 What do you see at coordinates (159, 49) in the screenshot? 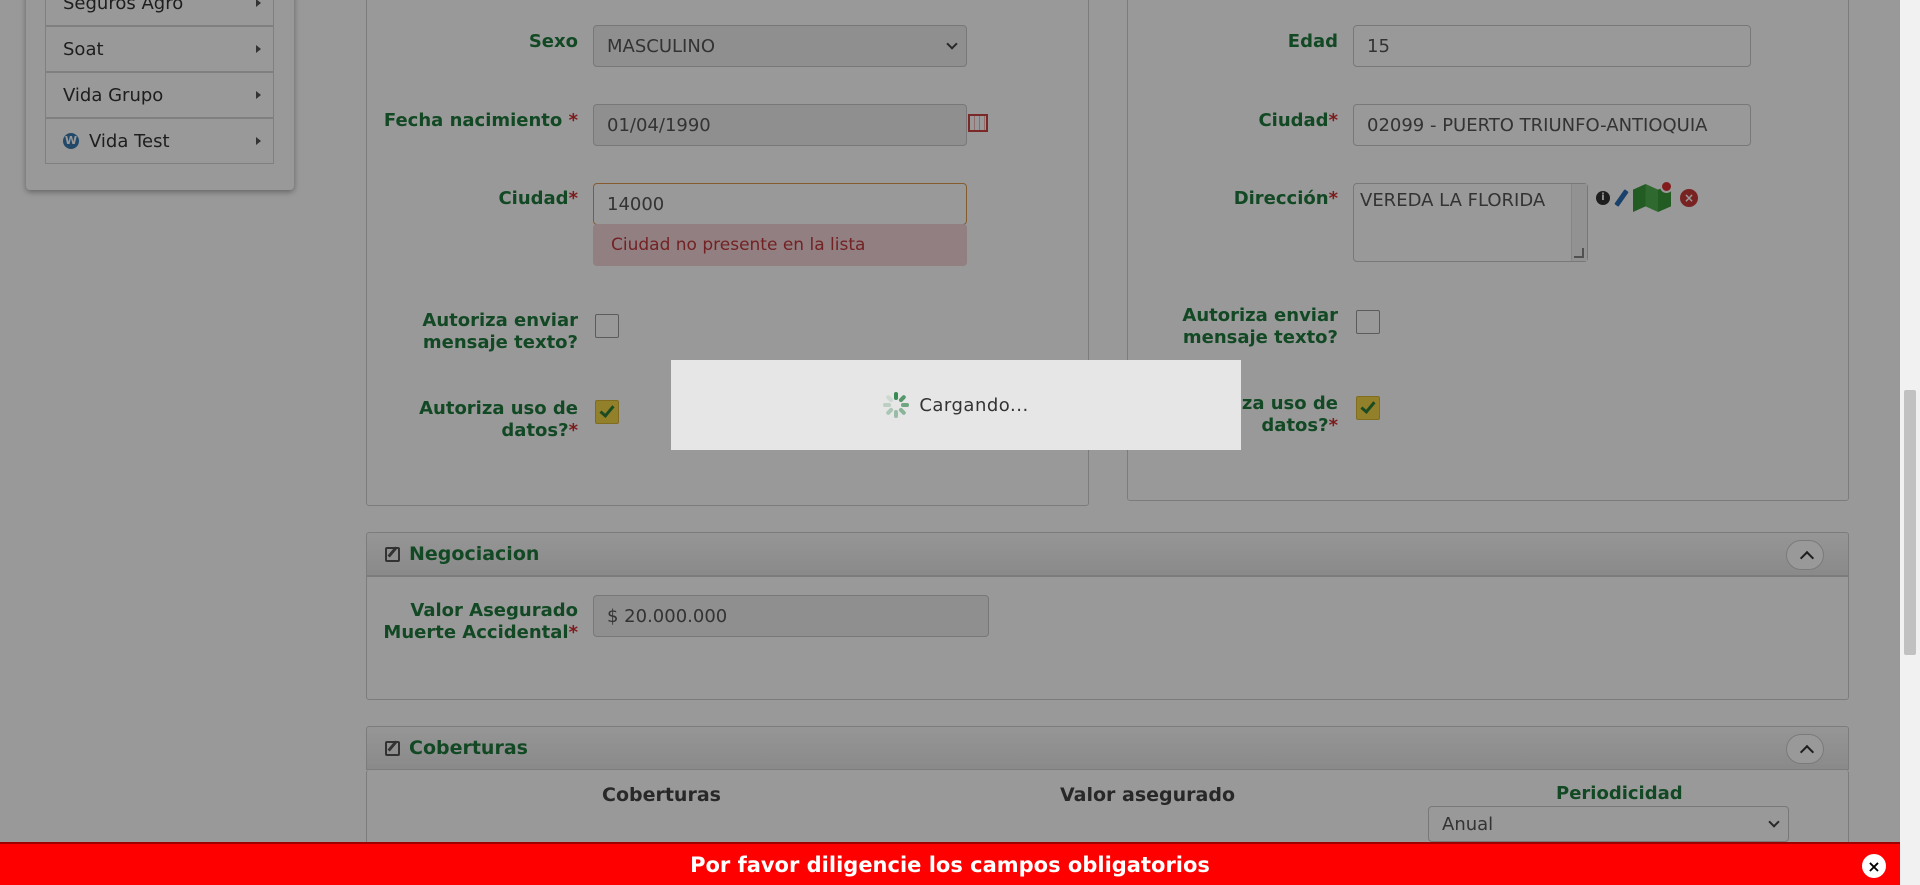
I see `sidebar-item-soat: Soat` at bounding box center [159, 49].